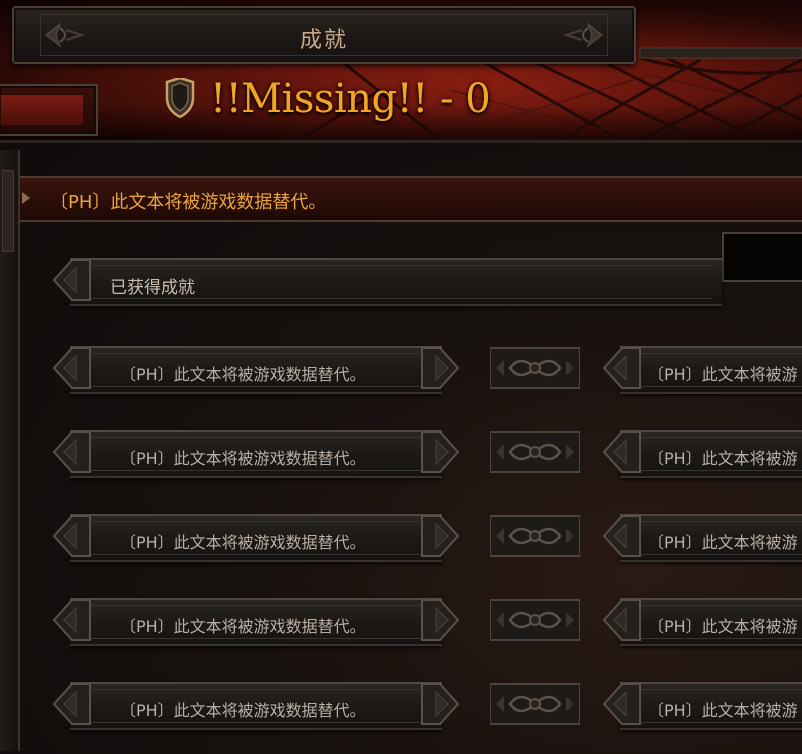 This screenshot has width=802, height=754. What do you see at coordinates (180, 98) in the screenshot?
I see `shield-icon` at bounding box center [180, 98].